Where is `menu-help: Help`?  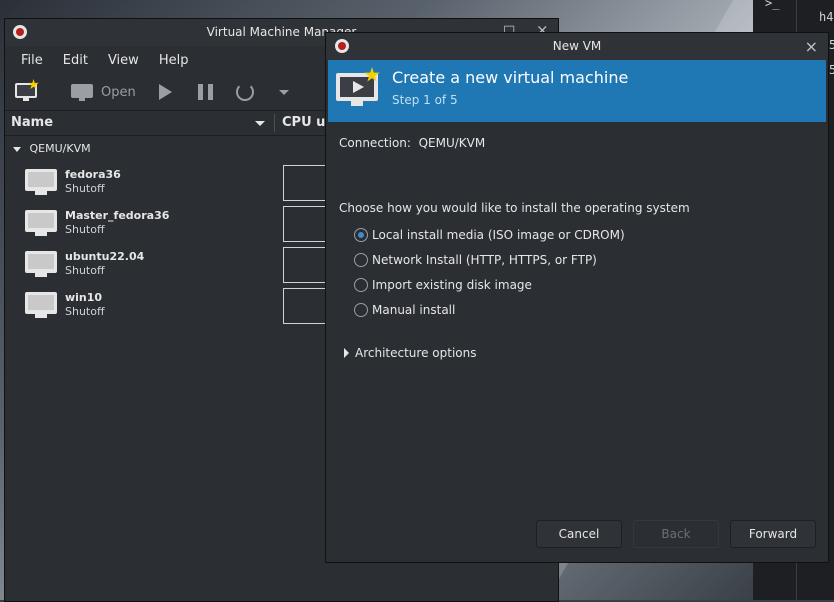
menu-help: Help is located at coordinates (174, 60).